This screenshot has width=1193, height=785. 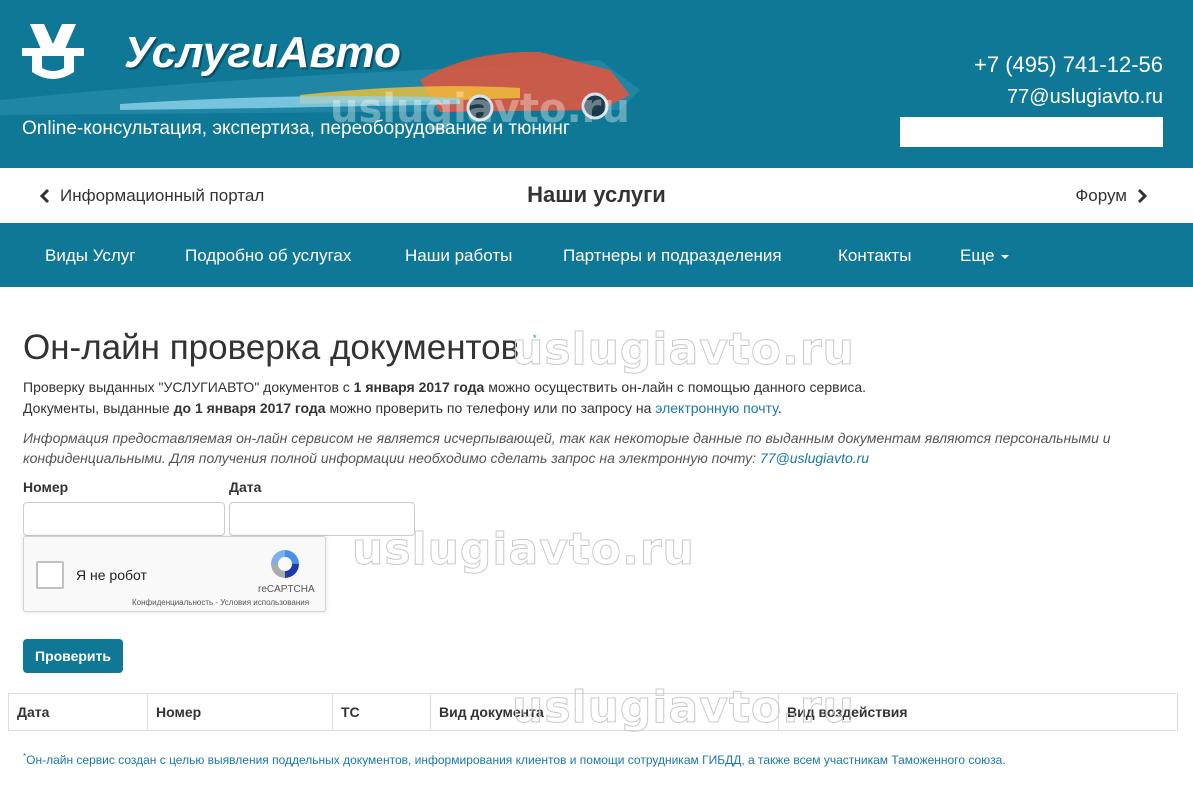 I want to click on column-header-doc-type: Вид документа, so click(x=605, y=712).